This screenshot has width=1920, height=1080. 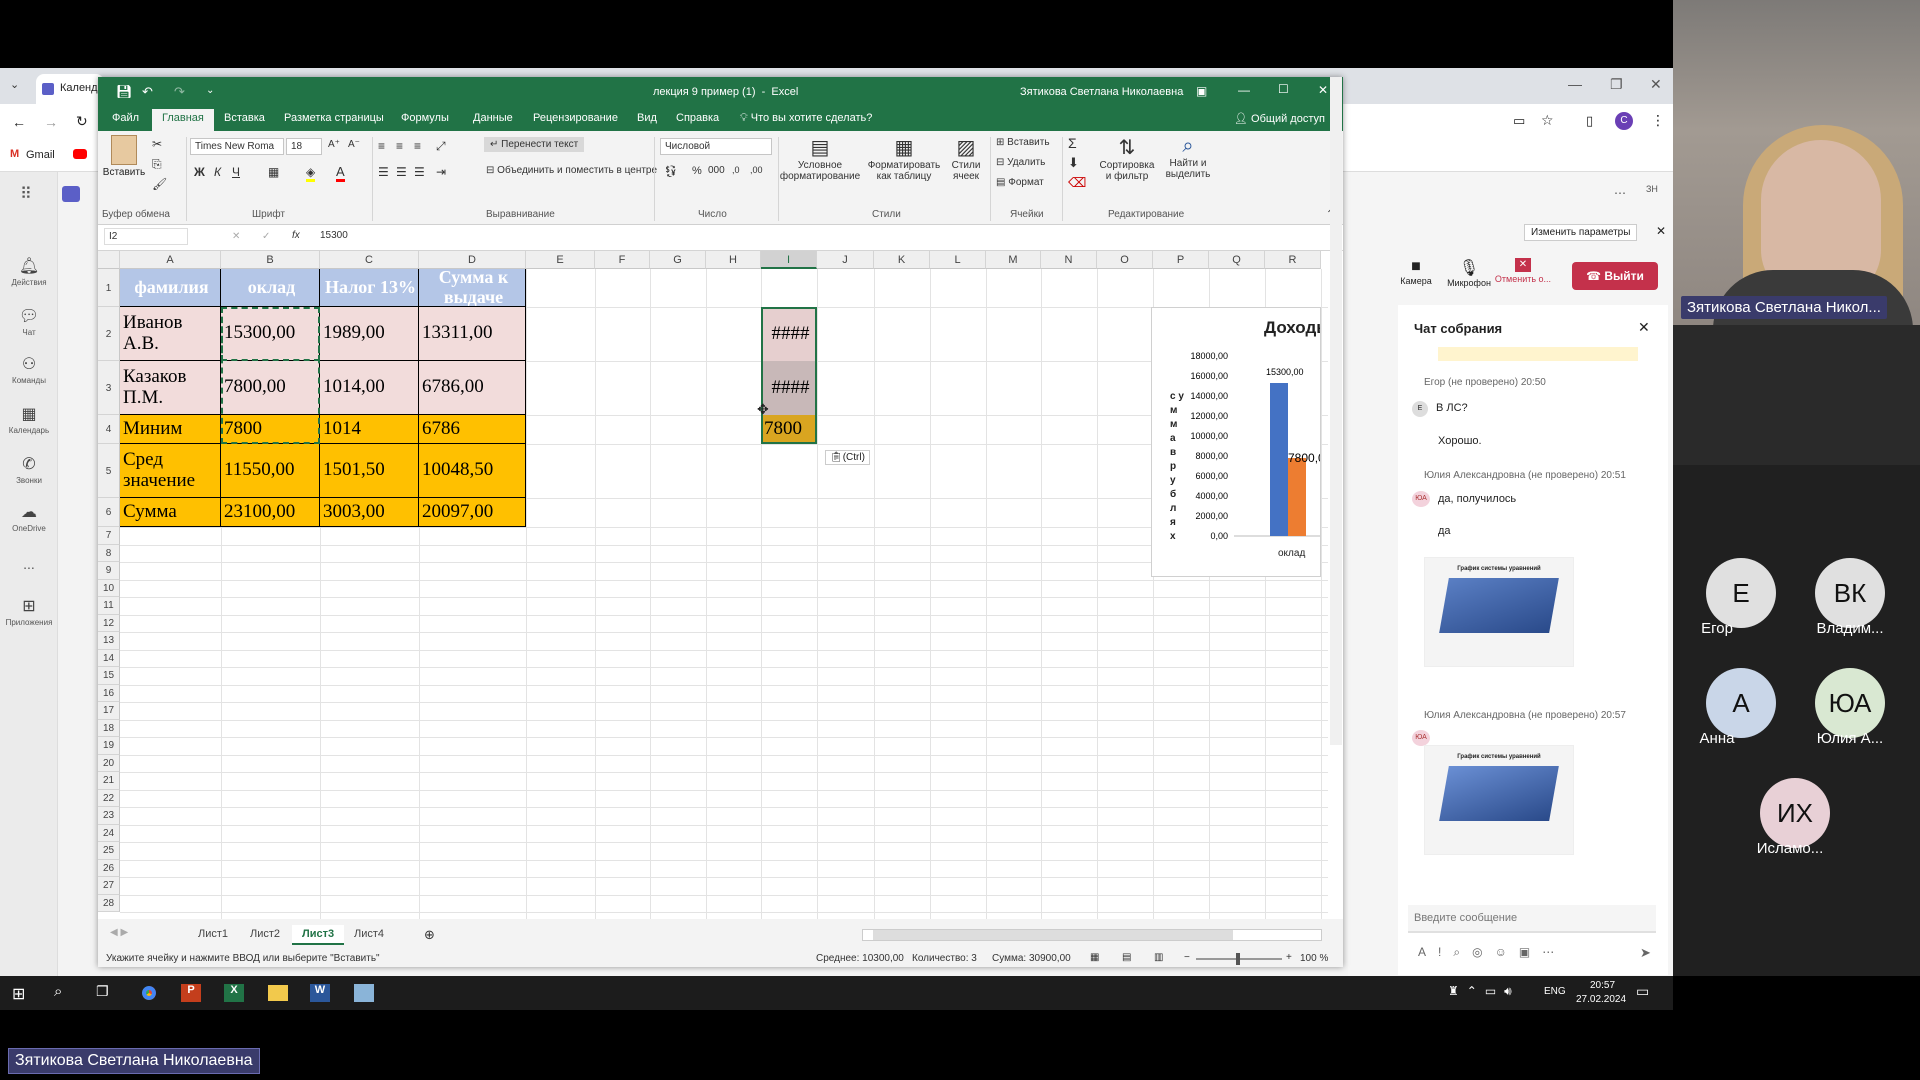 I want to click on table-cell: 7800,00, so click(x=270, y=388).